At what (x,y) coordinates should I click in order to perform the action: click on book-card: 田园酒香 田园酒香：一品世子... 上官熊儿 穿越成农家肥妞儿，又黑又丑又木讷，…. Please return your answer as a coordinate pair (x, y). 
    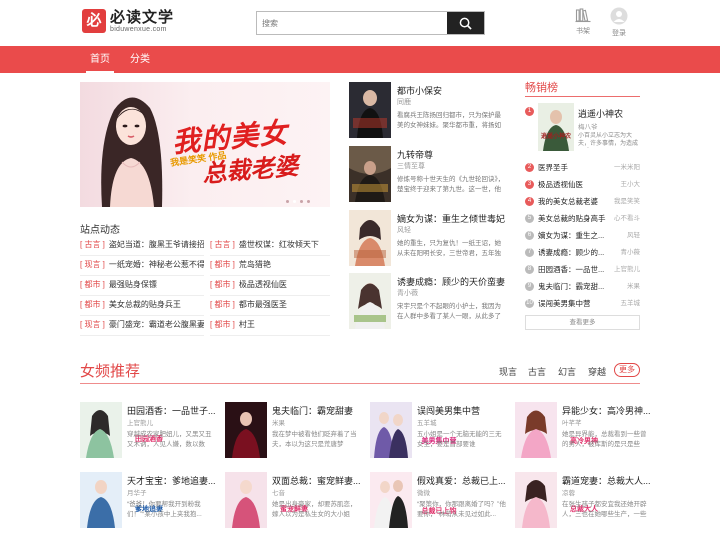
    Looking at the image, I should click on (149, 431).